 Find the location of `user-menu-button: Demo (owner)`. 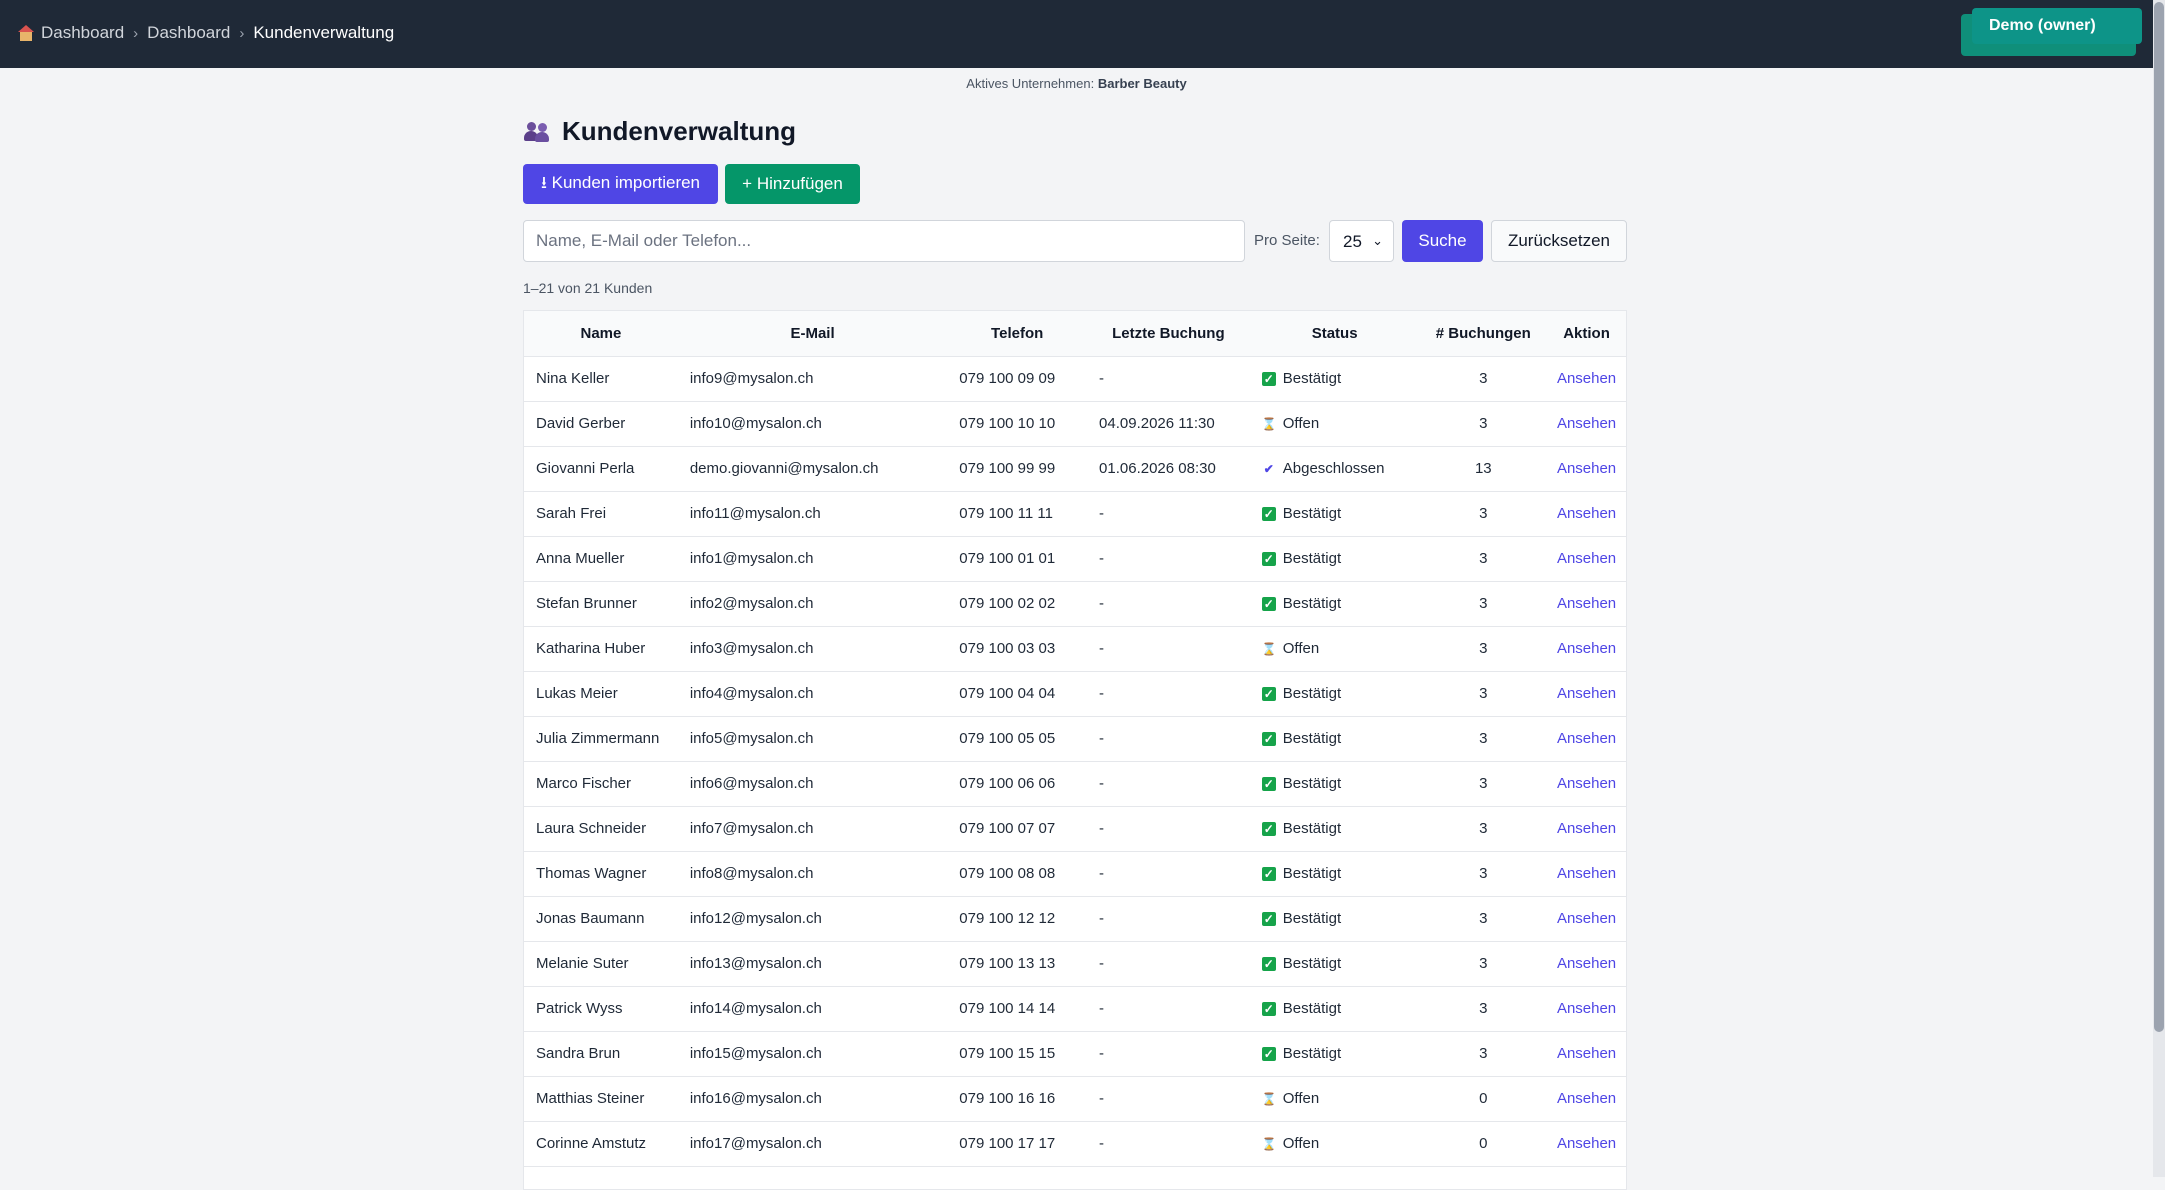

user-menu-button: Demo (owner) is located at coordinates (2057, 26).